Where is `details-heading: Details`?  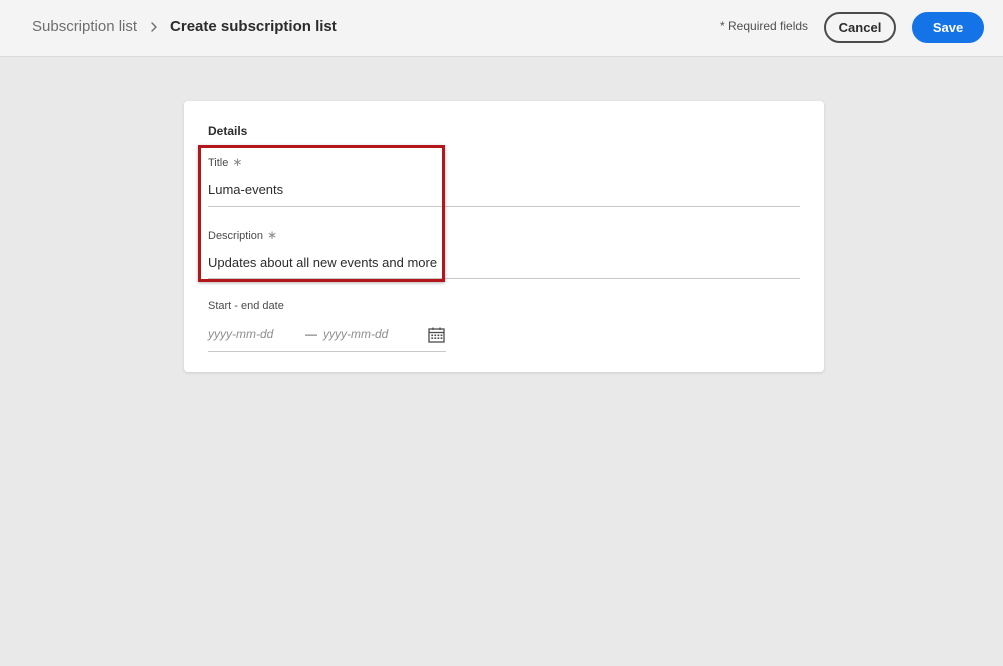
details-heading: Details is located at coordinates (228, 131).